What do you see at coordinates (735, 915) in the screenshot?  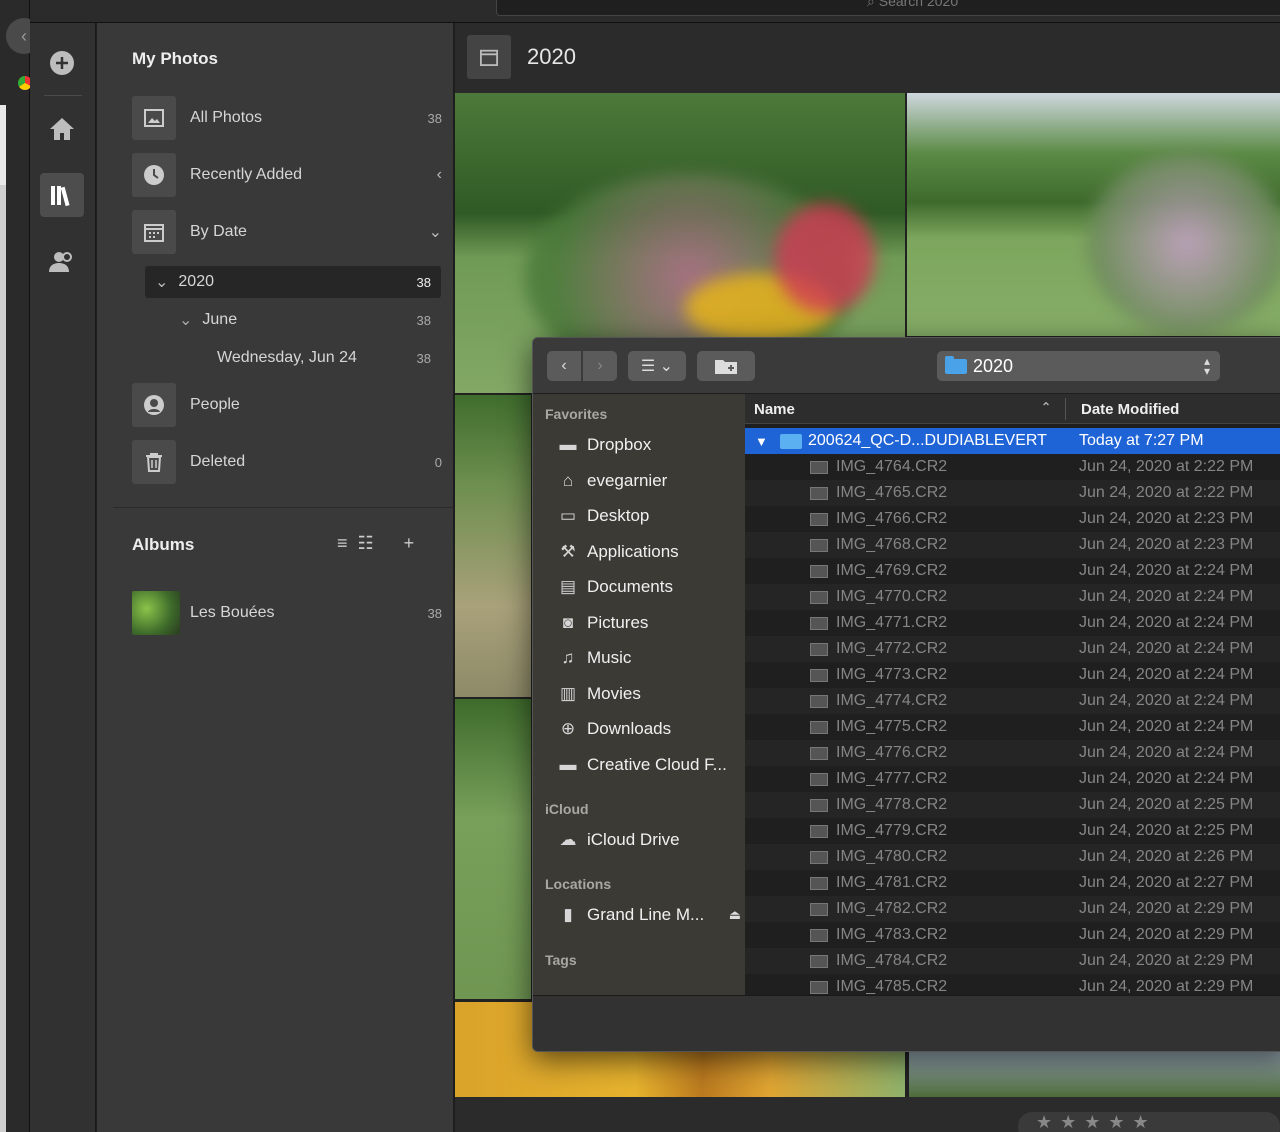 I see `eject-icon: ⏏` at bounding box center [735, 915].